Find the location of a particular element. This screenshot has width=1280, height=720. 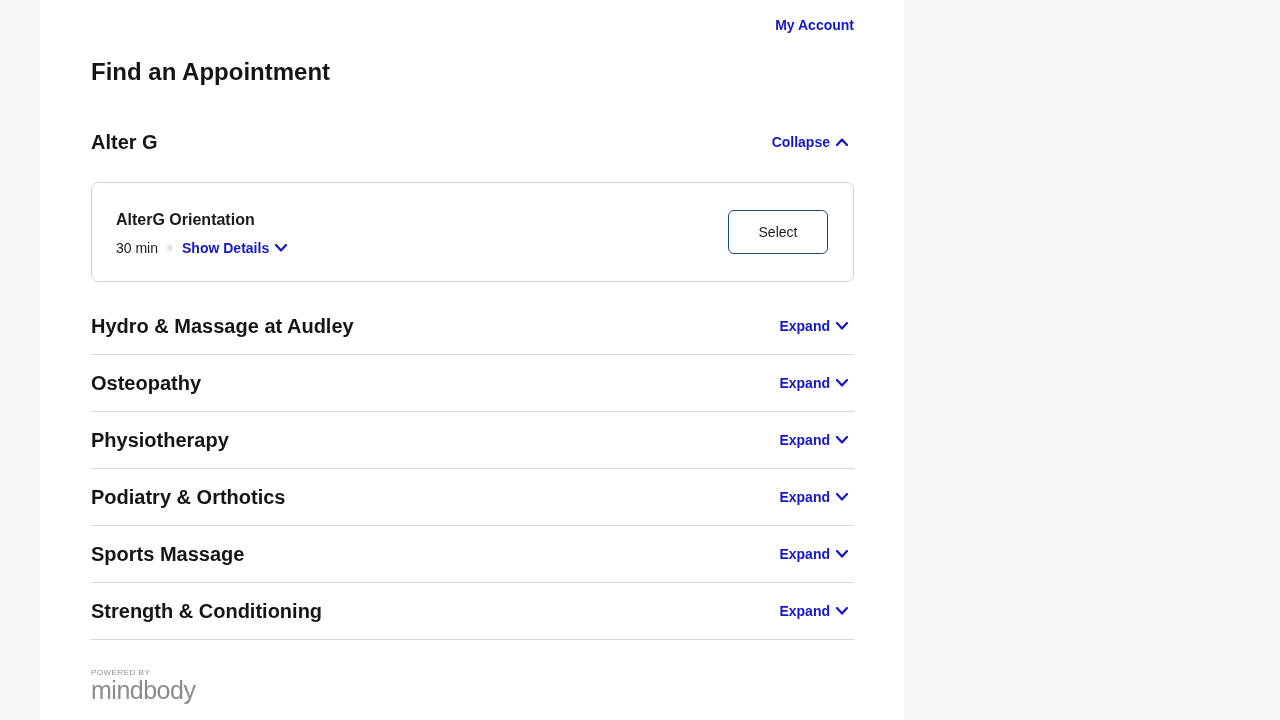

my-account-link: My Account is located at coordinates (814, 25).